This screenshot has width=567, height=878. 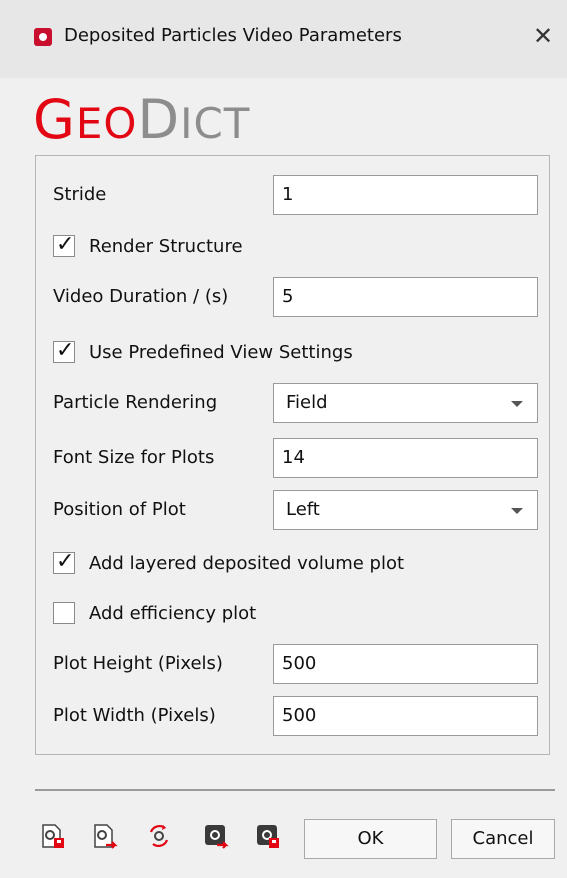 What do you see at coordinates (405, 510) in the screenshot?
I see `position-of-plot-select: Left` at bounding box center [405, 510].